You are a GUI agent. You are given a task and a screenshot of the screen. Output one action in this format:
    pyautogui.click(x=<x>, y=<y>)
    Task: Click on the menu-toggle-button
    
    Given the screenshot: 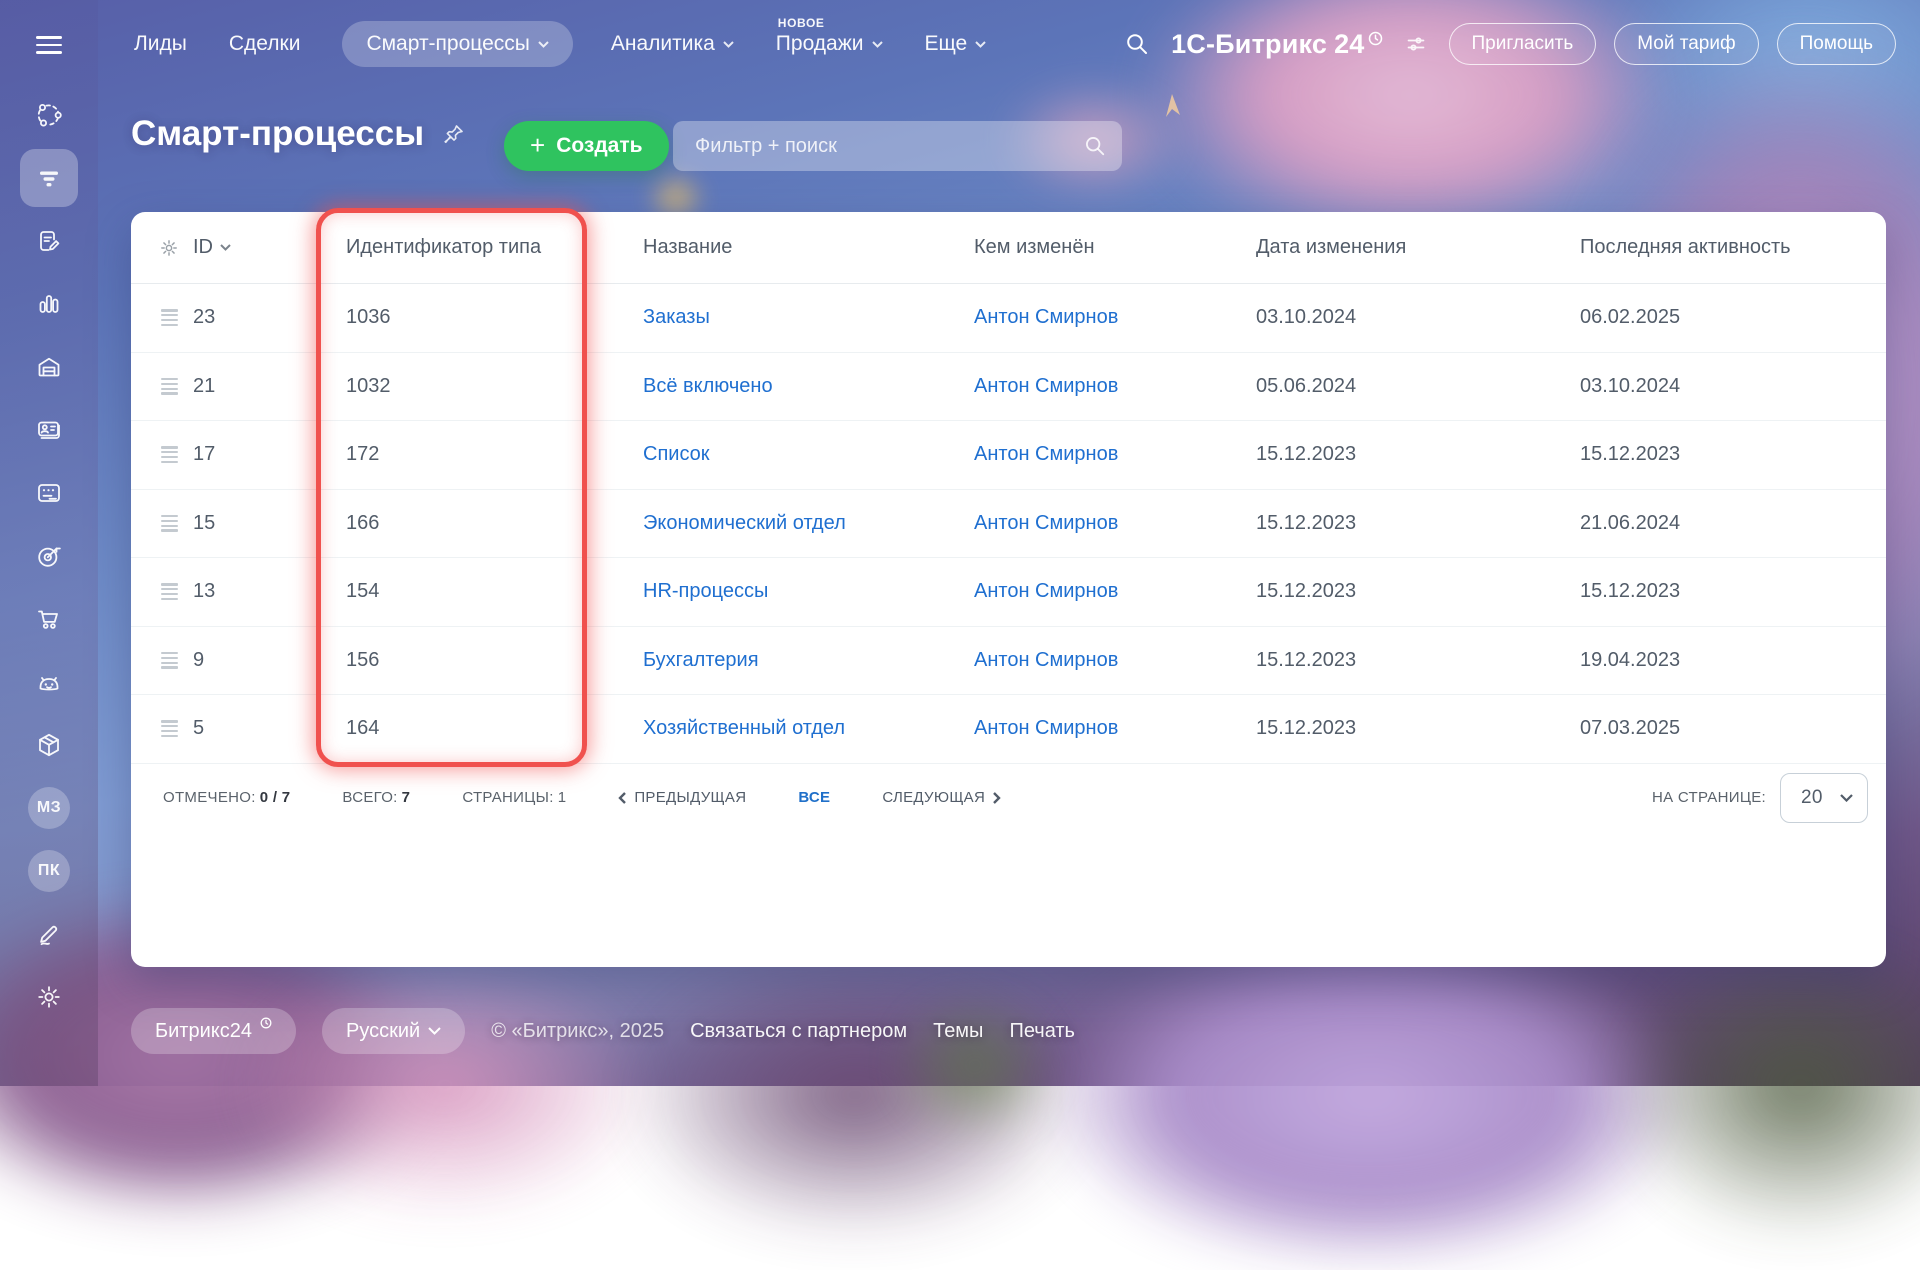 What is the action you would take?
    pyautogui.click(x=49, y=45)
    